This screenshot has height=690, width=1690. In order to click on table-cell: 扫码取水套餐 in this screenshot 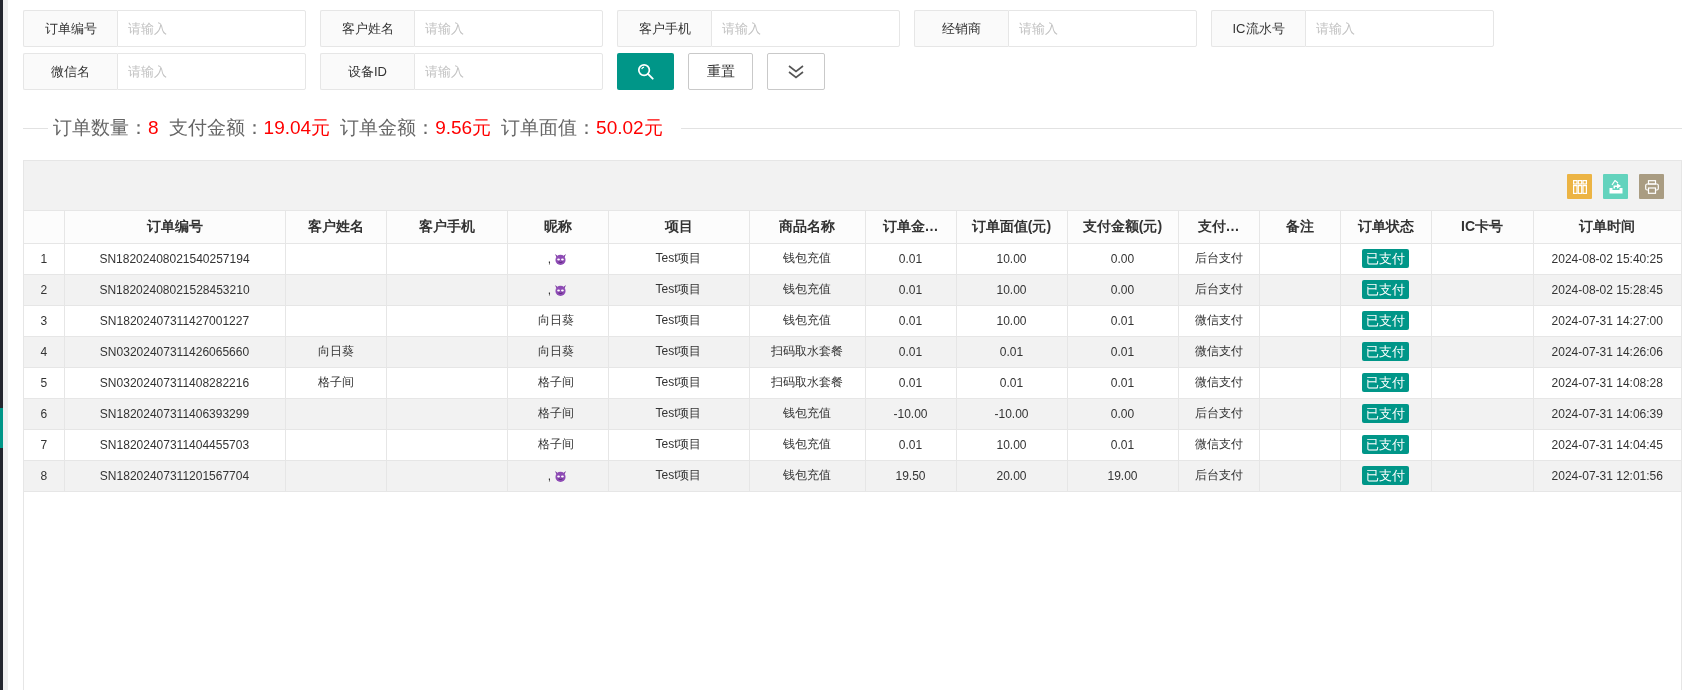, I will do `click(807, 382)`.